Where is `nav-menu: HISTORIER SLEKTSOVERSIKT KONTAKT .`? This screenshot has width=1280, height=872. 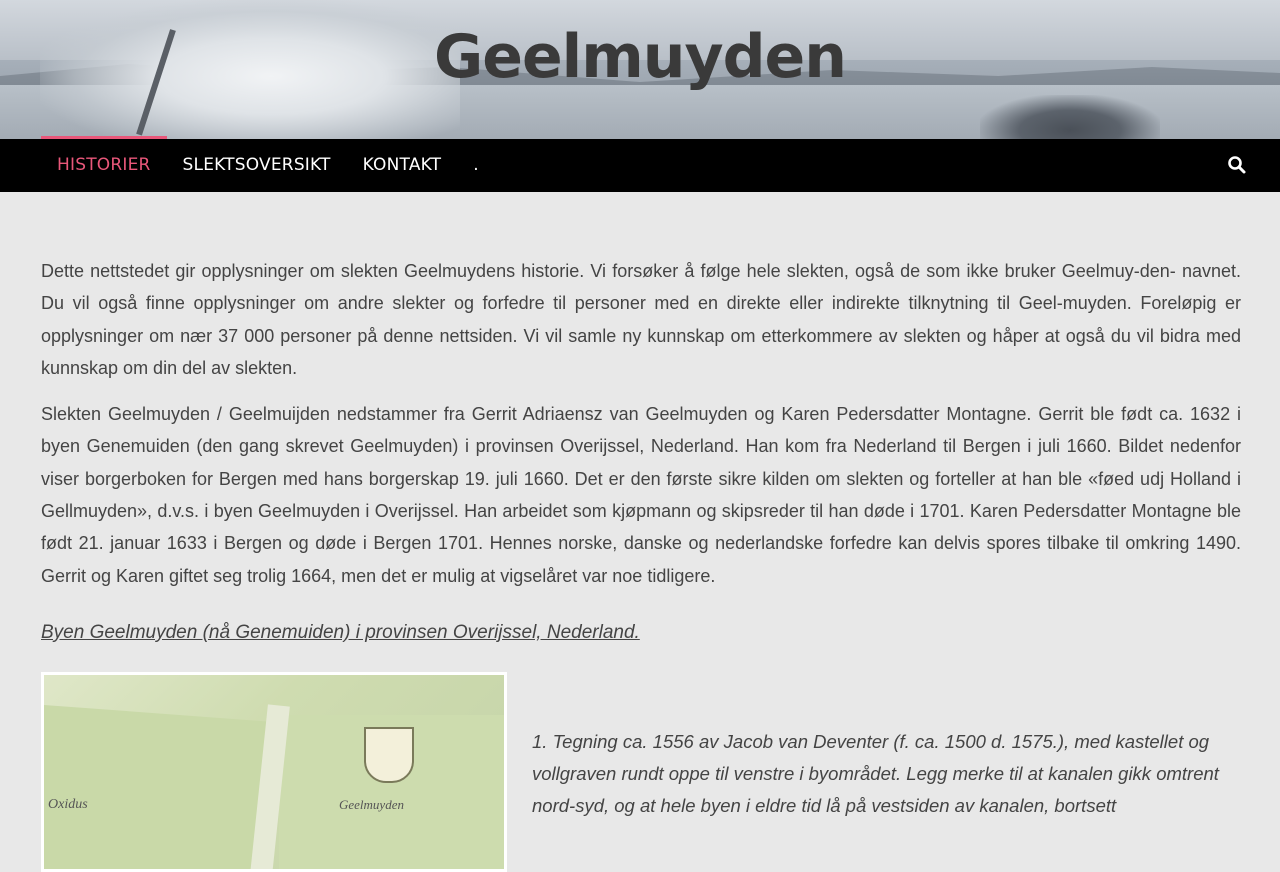 nav-menu: HISTORIER SLEKTSOVERSIKT KONTAKT . is located at coordinates (268, 164).